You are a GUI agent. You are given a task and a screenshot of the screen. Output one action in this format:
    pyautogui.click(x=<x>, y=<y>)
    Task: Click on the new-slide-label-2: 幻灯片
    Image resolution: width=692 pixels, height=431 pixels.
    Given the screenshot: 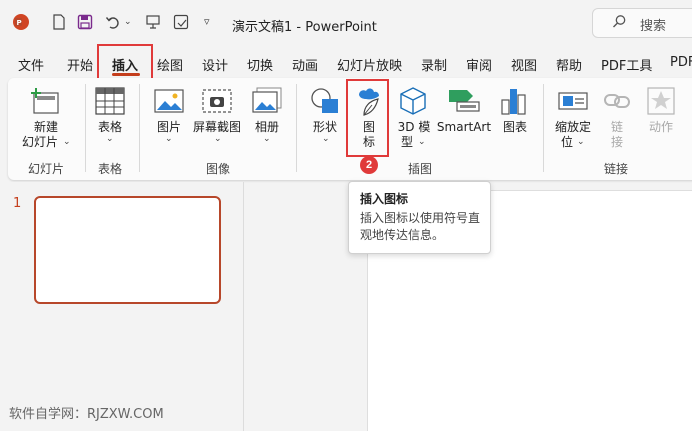 What is the action you would take?
    pyautogui.click(x=40, y=142)
    